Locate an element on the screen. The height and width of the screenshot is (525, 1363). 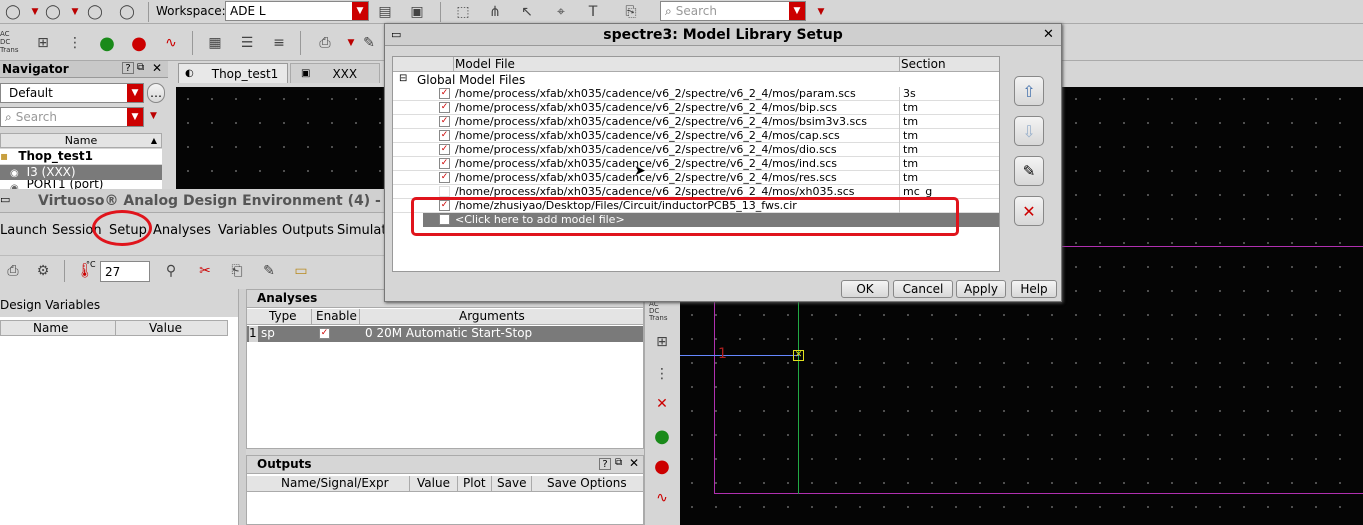
netlist-icon: ⋮ is located at coordinates (662, 374).